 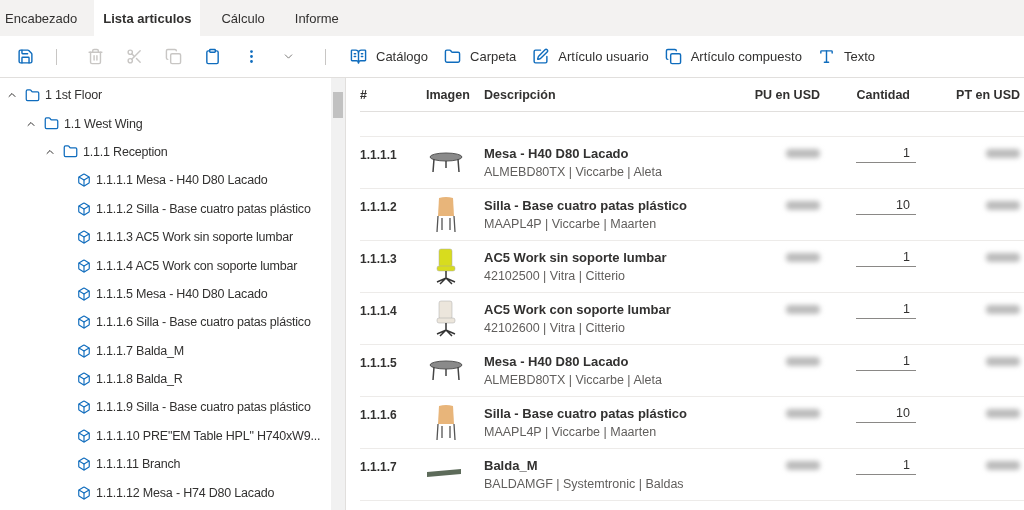 I want to click on toolbar-button: Carpeta, so click(x=480, y=56).